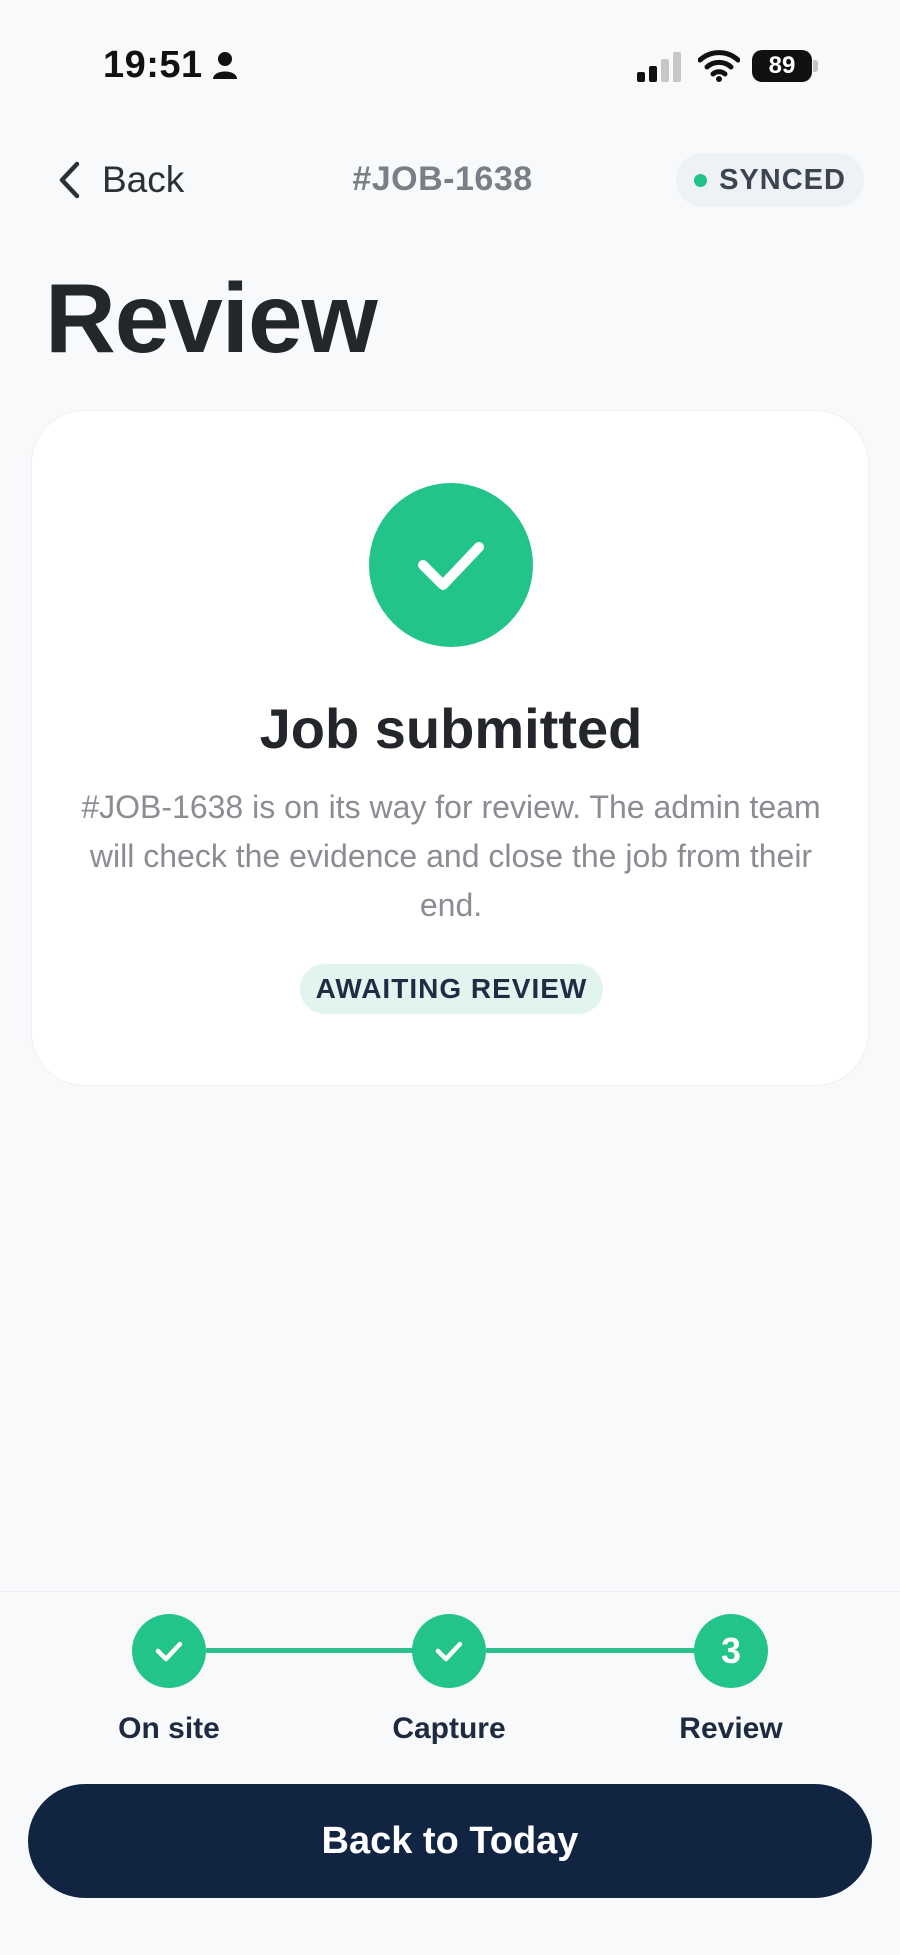 This screenshot has width=900, height=1955. Describe the element at coordinates (782, 66) in the screenshot. I see `battery-level: 89` at that location.